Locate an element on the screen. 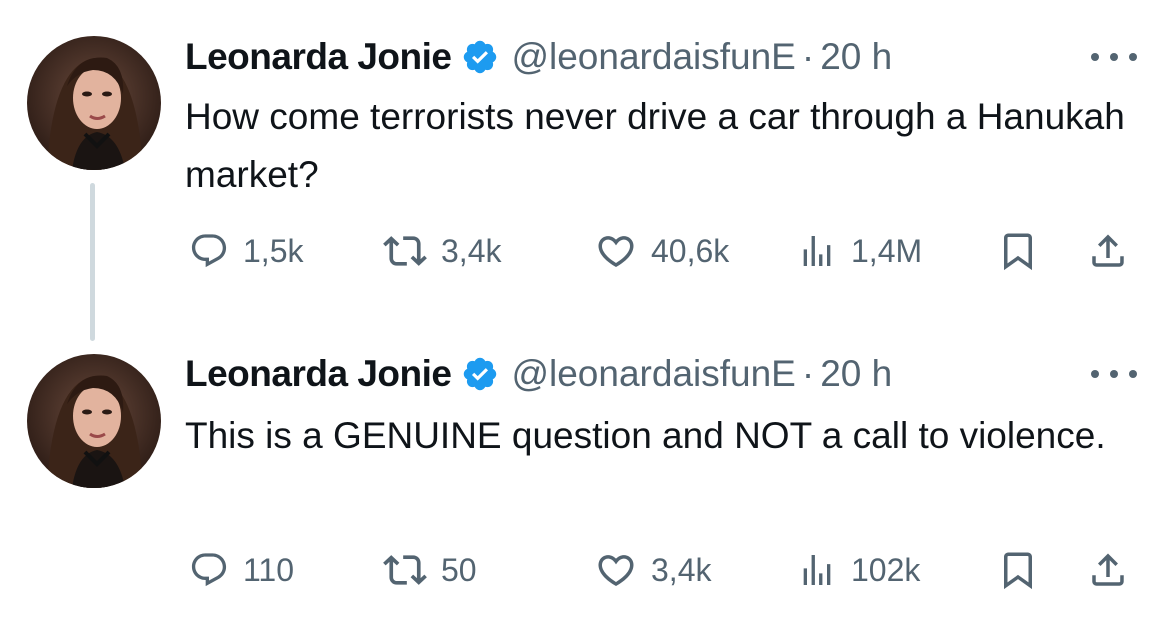 The width and height of the screenshot is (1159, 627). views-count: 1,4M is located at coordinates (887, 250).